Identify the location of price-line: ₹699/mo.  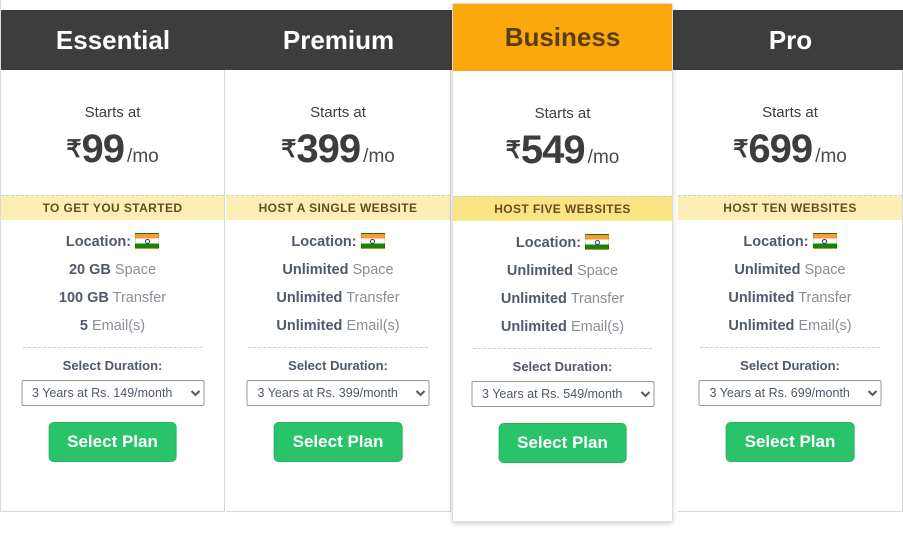
(790, 153).